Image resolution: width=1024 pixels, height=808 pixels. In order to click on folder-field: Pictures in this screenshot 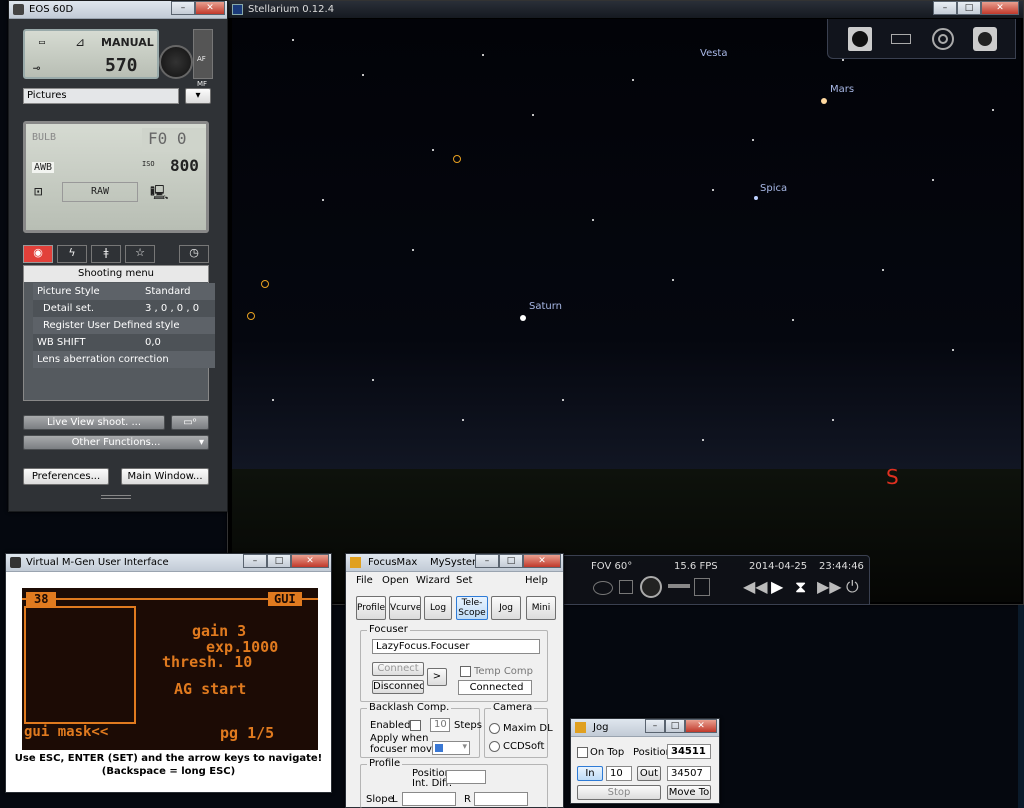, I will do `click(101, 96)`.